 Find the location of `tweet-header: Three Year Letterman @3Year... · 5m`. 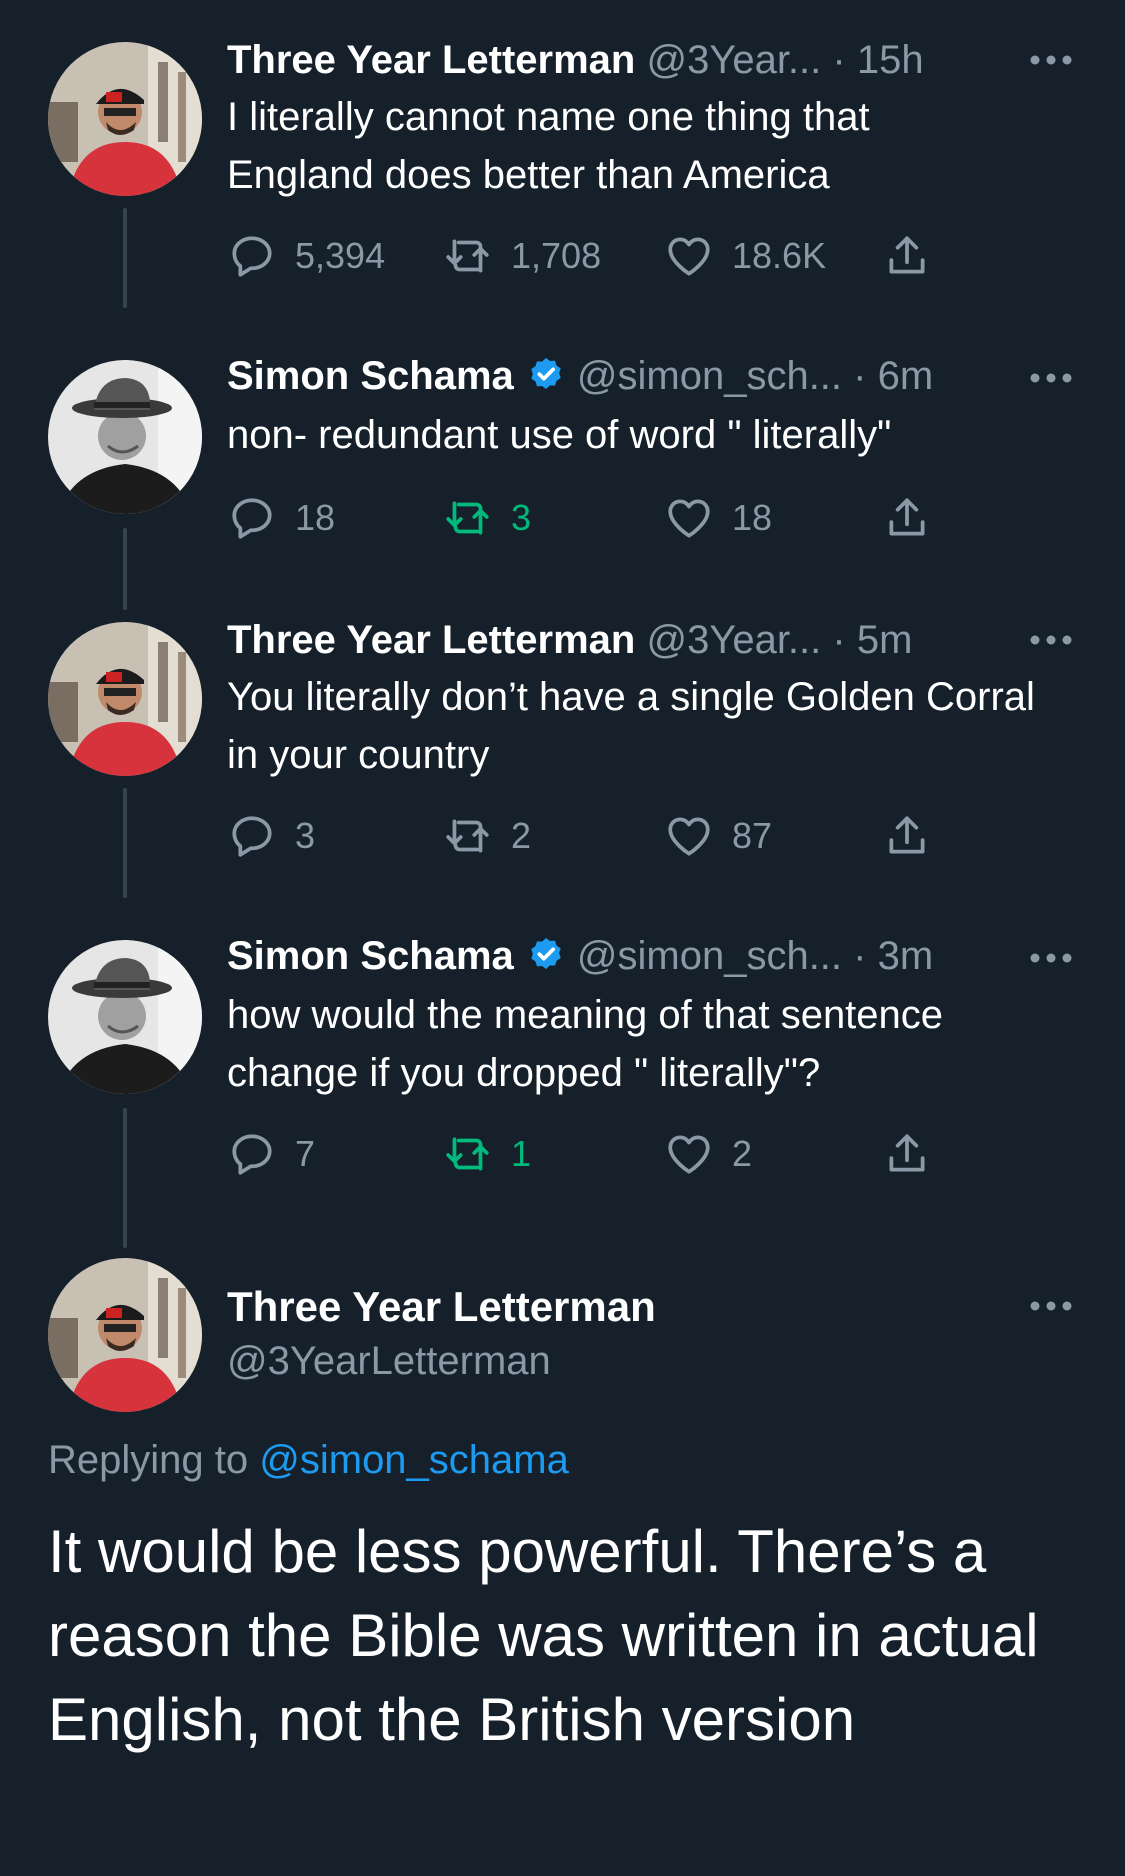

tweet-header: Three Year Letterman @3Year... · 5m is located at coordinates (657, 640).